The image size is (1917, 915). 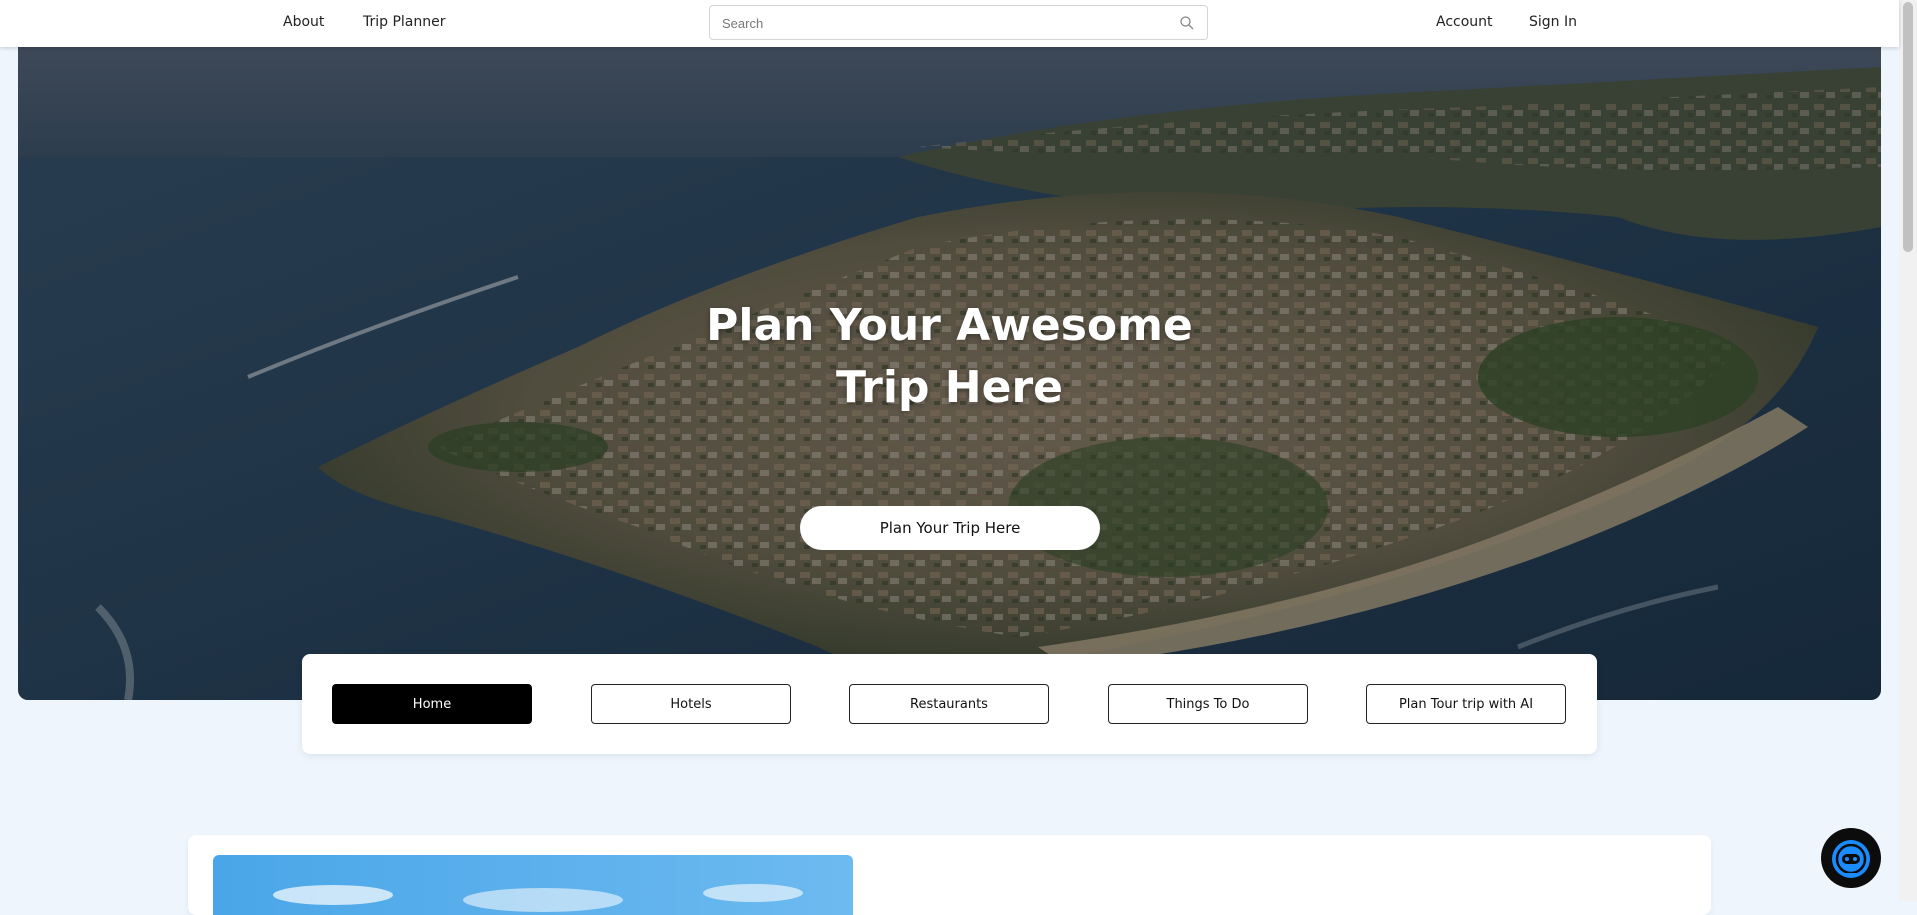 I want to click on tab-home: Home, so click(x=432, y=704).